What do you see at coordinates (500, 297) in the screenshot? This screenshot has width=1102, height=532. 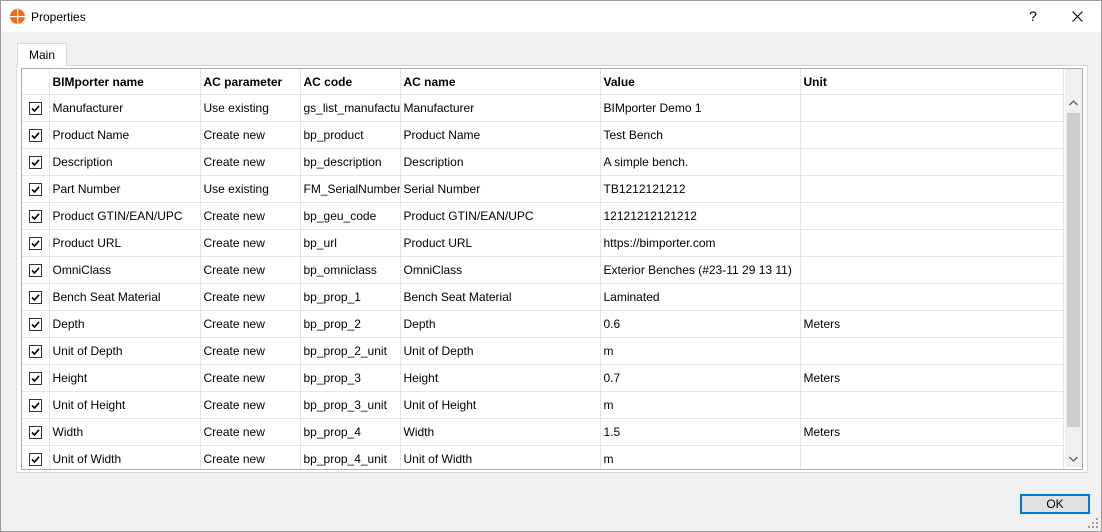 I see `cell-ac-name: Bench Seat Material` at bounding box center [500, 297].